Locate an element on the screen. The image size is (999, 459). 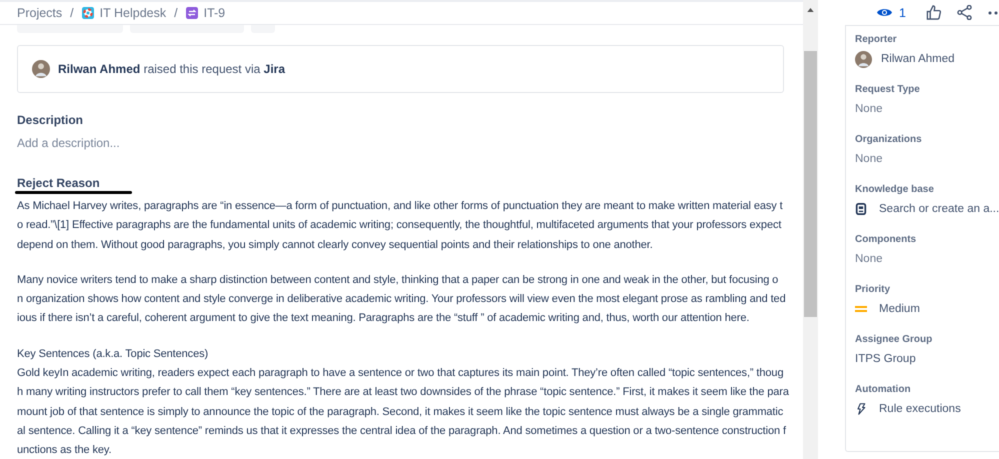
field-label: Request Type is located at coordinates (888, 89).